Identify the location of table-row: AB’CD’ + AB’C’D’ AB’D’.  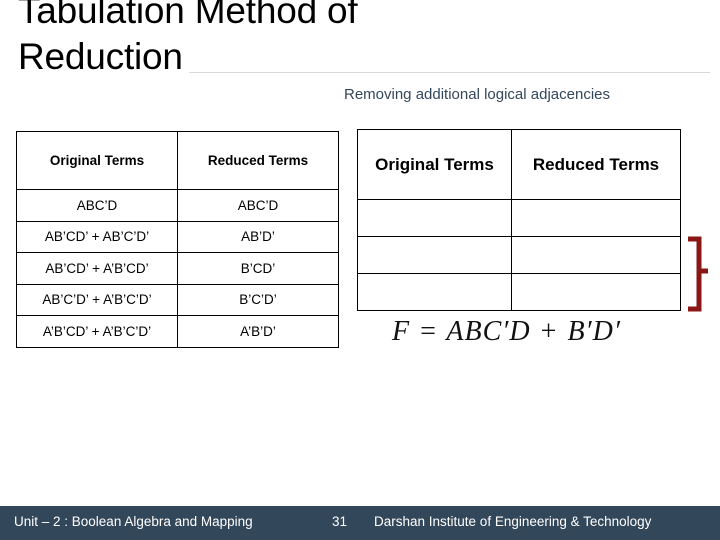
(177, 236).